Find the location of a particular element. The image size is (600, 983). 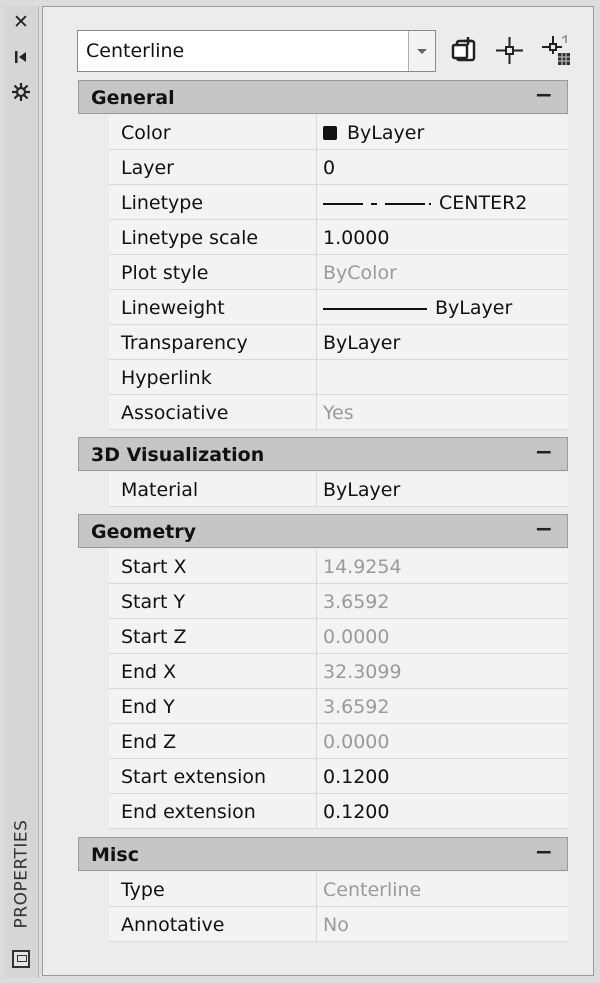

property-row-start-extension: Start extension 0.1200 is located at coordinates (338, 776).